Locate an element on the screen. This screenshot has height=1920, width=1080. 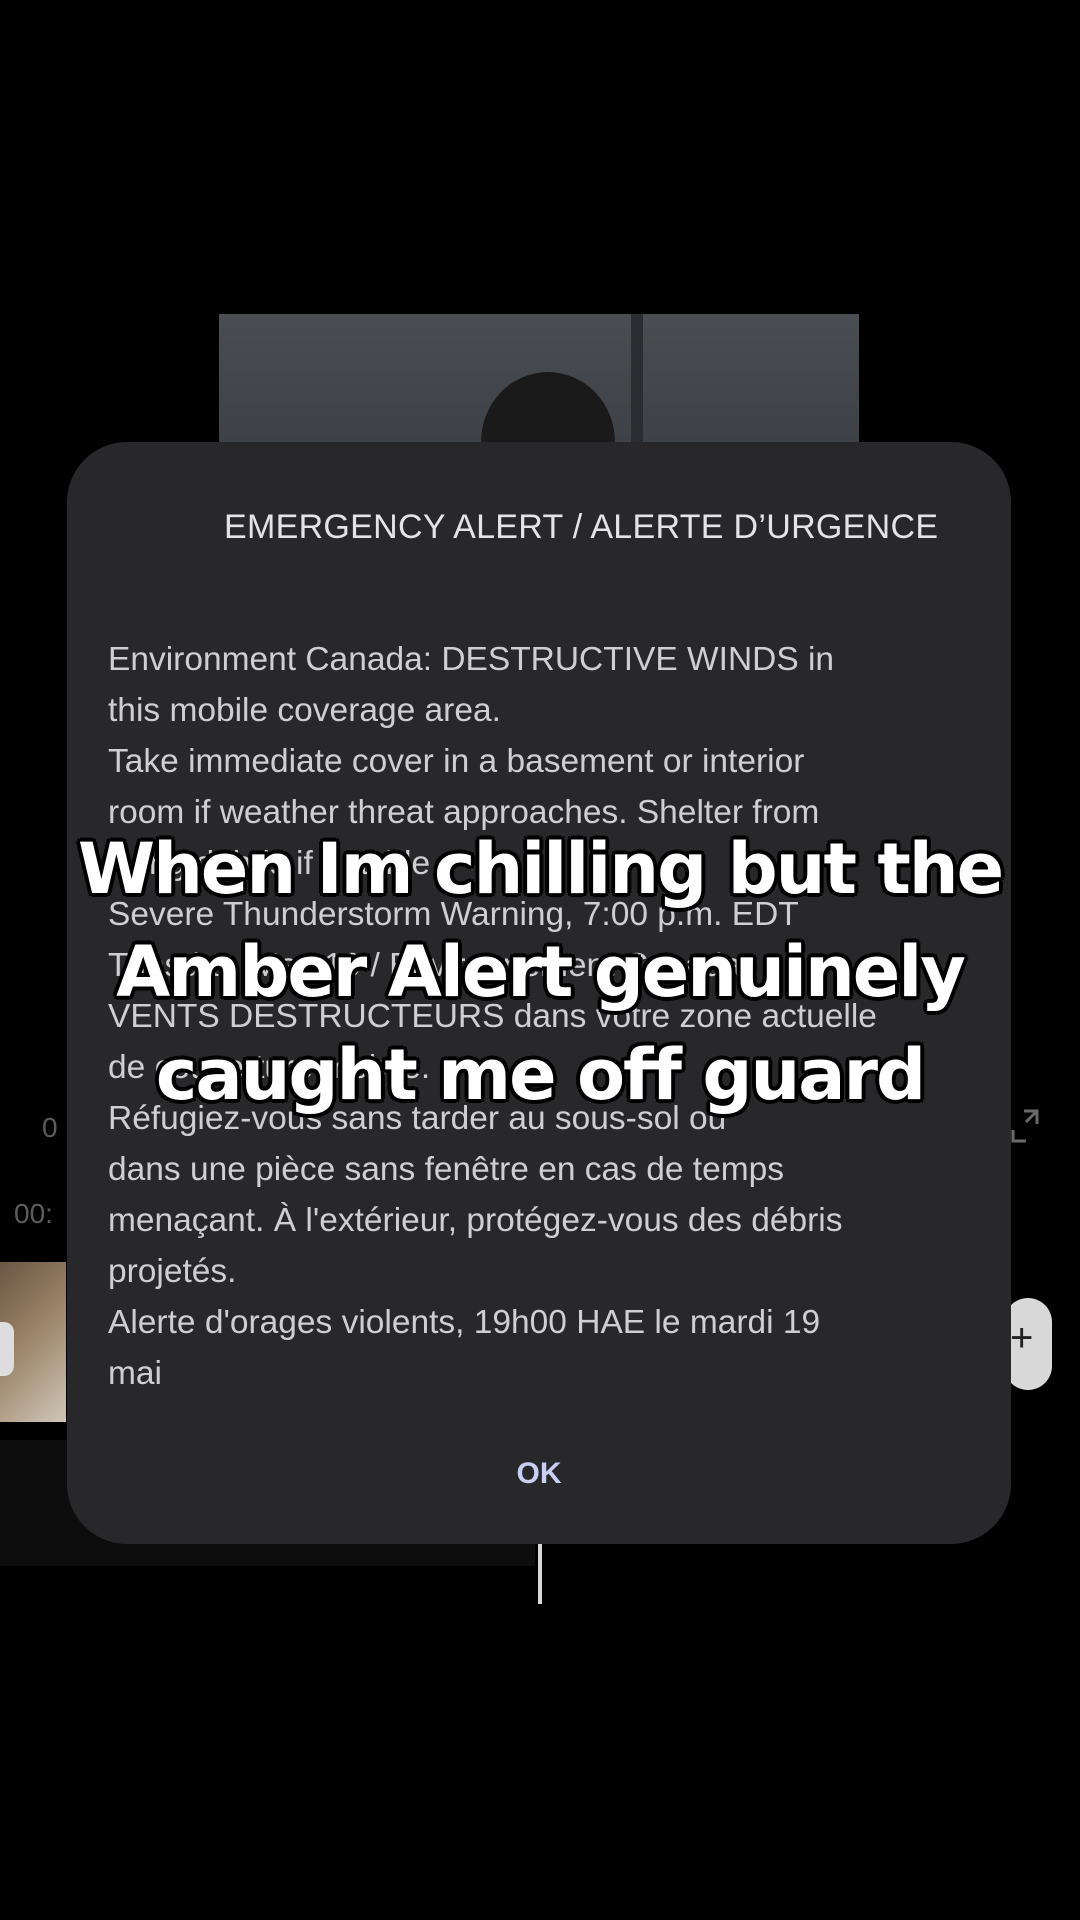
clip-handle is located at coordinates (7, 1349).